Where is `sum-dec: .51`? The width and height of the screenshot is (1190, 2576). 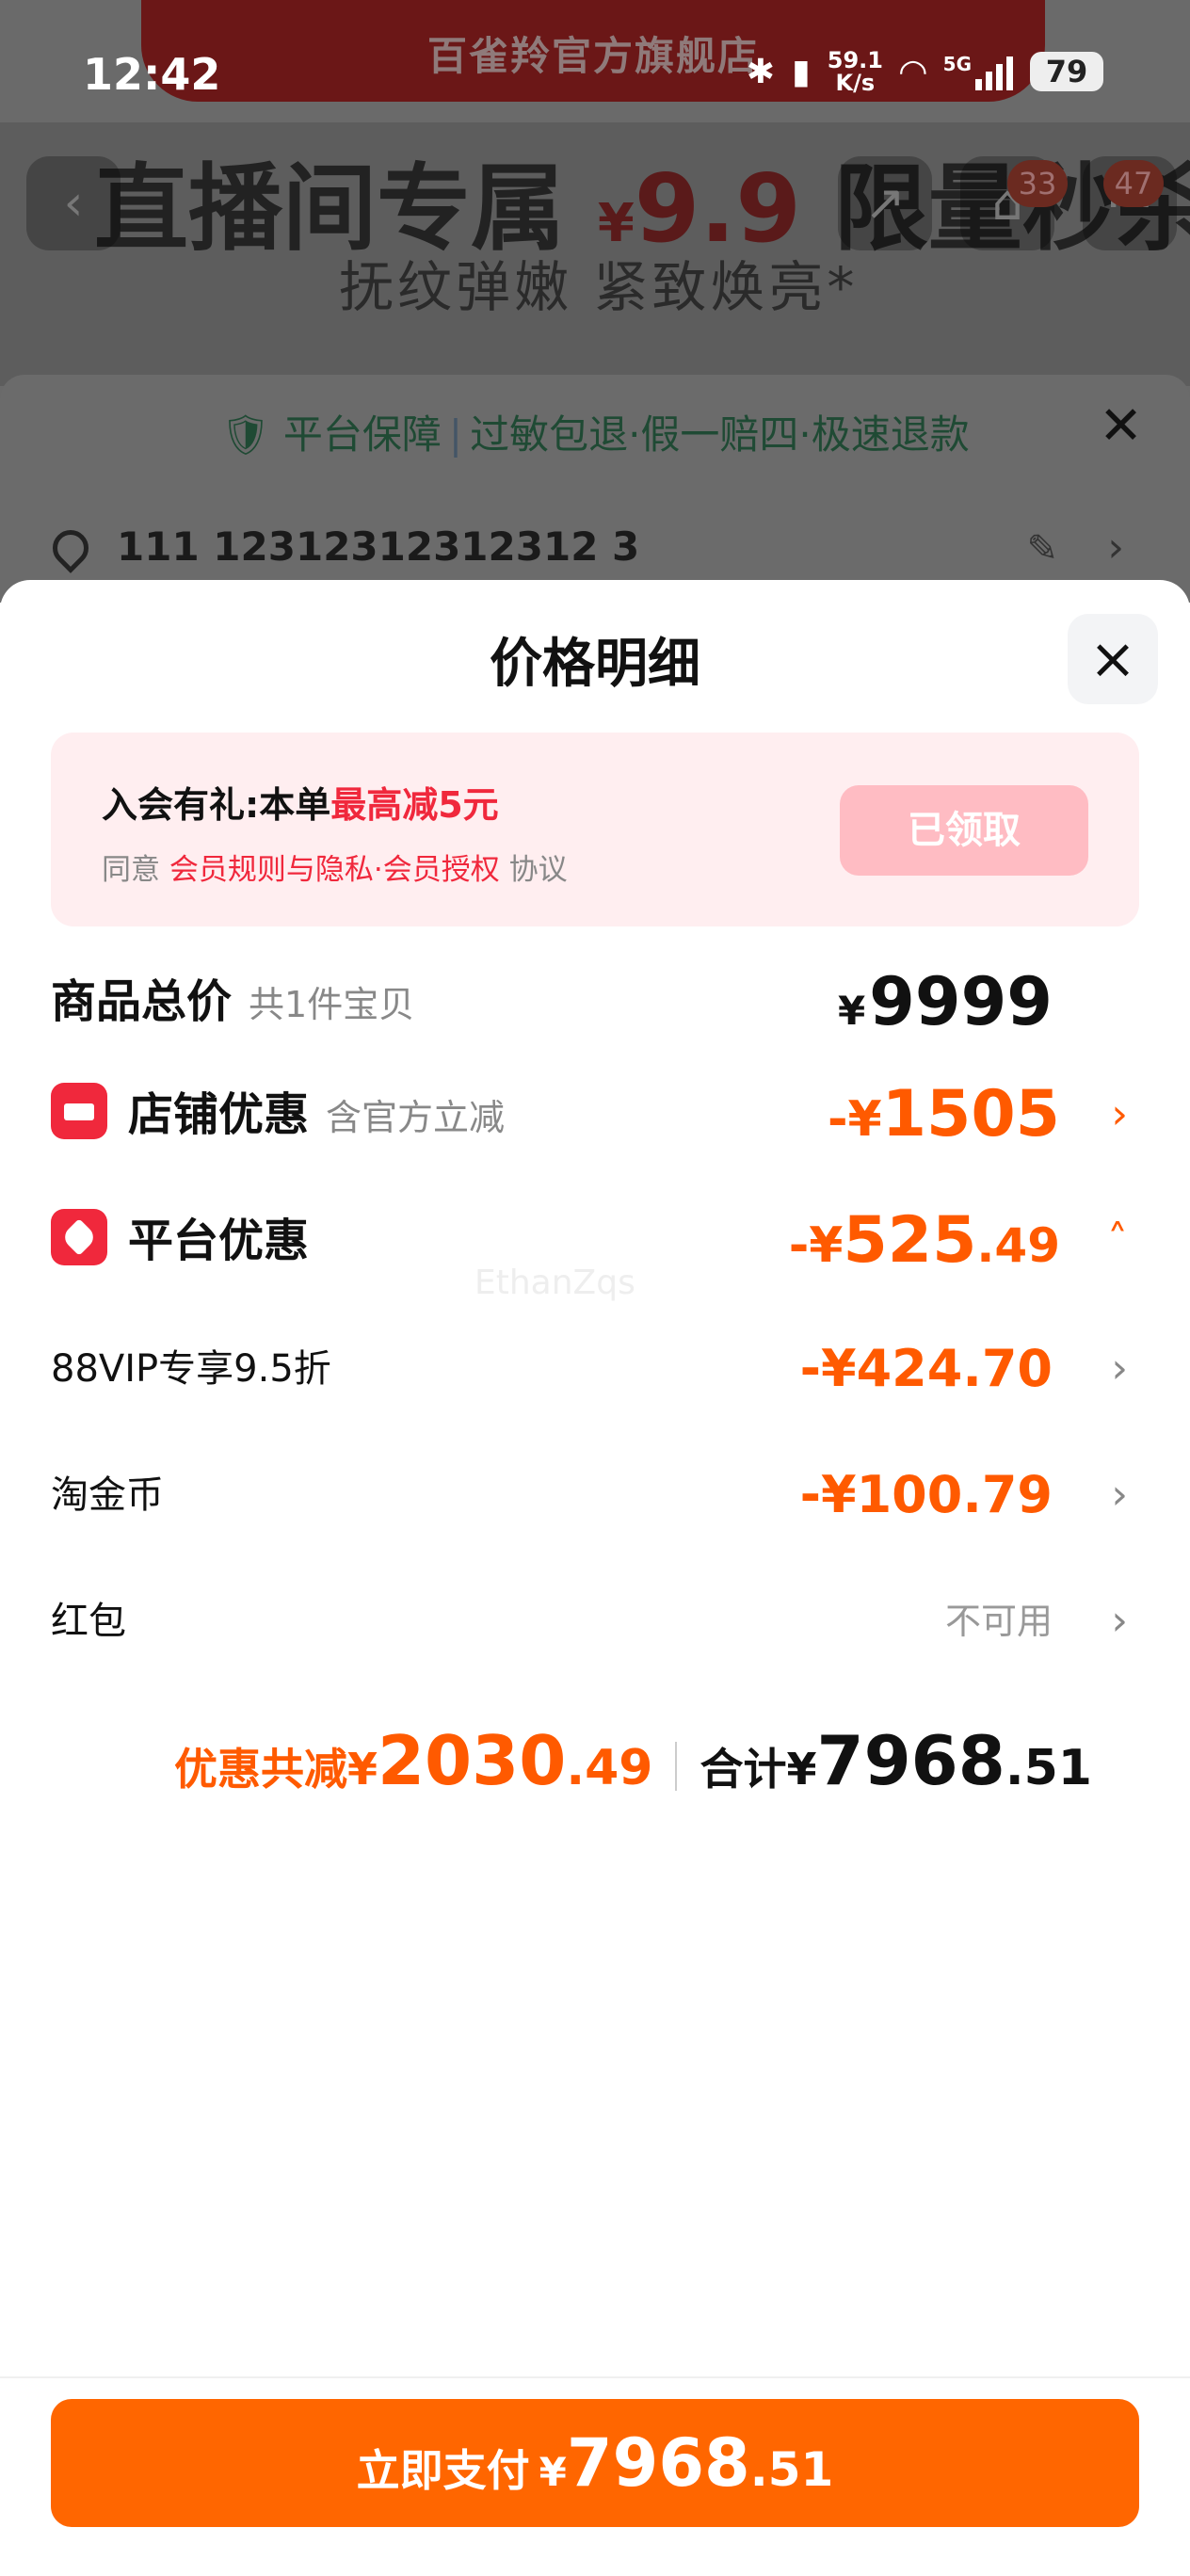
sum-dec: .51 is located at coordinates (1048, 1768).